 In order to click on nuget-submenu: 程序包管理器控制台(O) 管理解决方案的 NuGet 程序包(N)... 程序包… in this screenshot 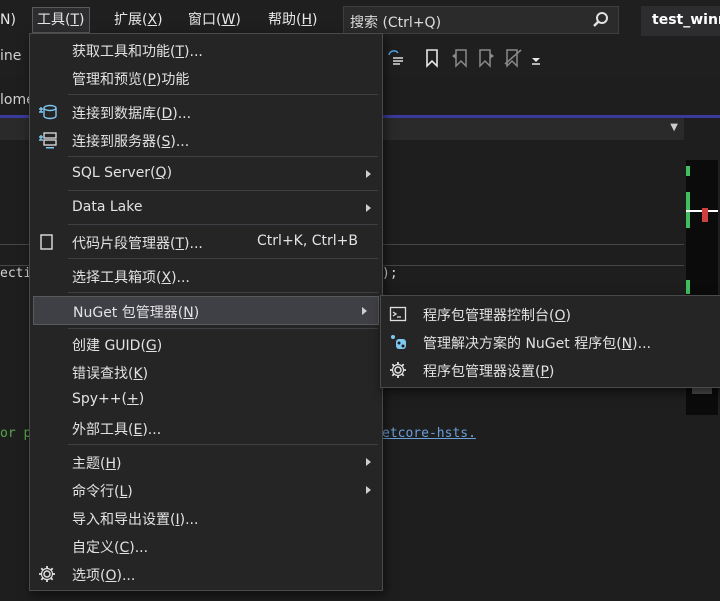, I will do `click(550, 341)`.